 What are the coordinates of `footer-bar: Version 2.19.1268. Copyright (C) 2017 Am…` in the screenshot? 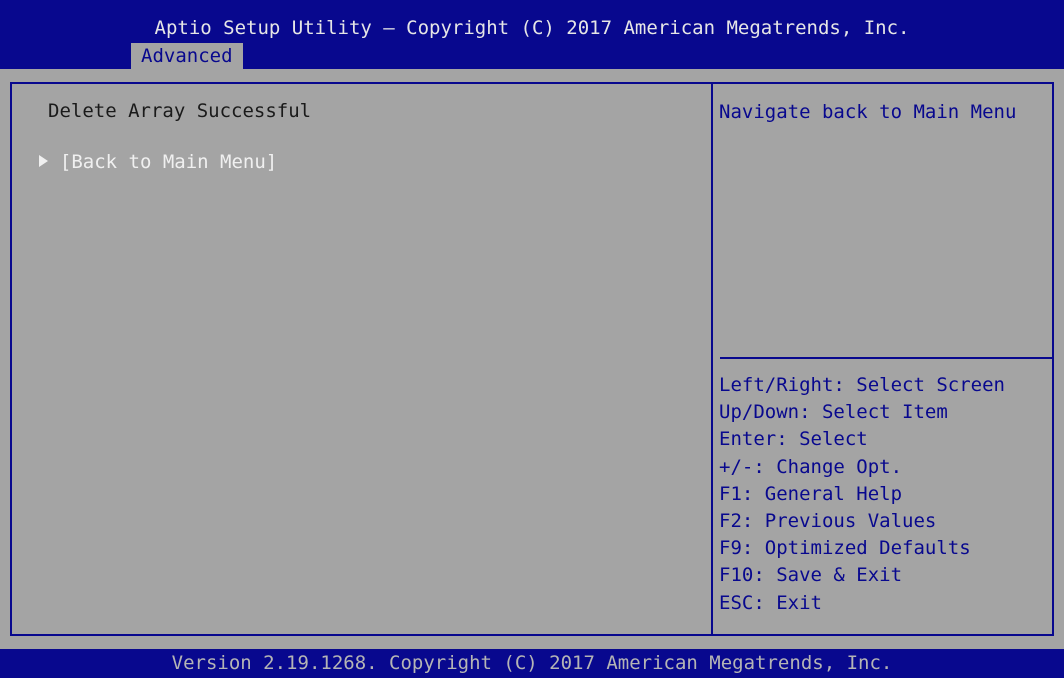 It's located at (532, 663).